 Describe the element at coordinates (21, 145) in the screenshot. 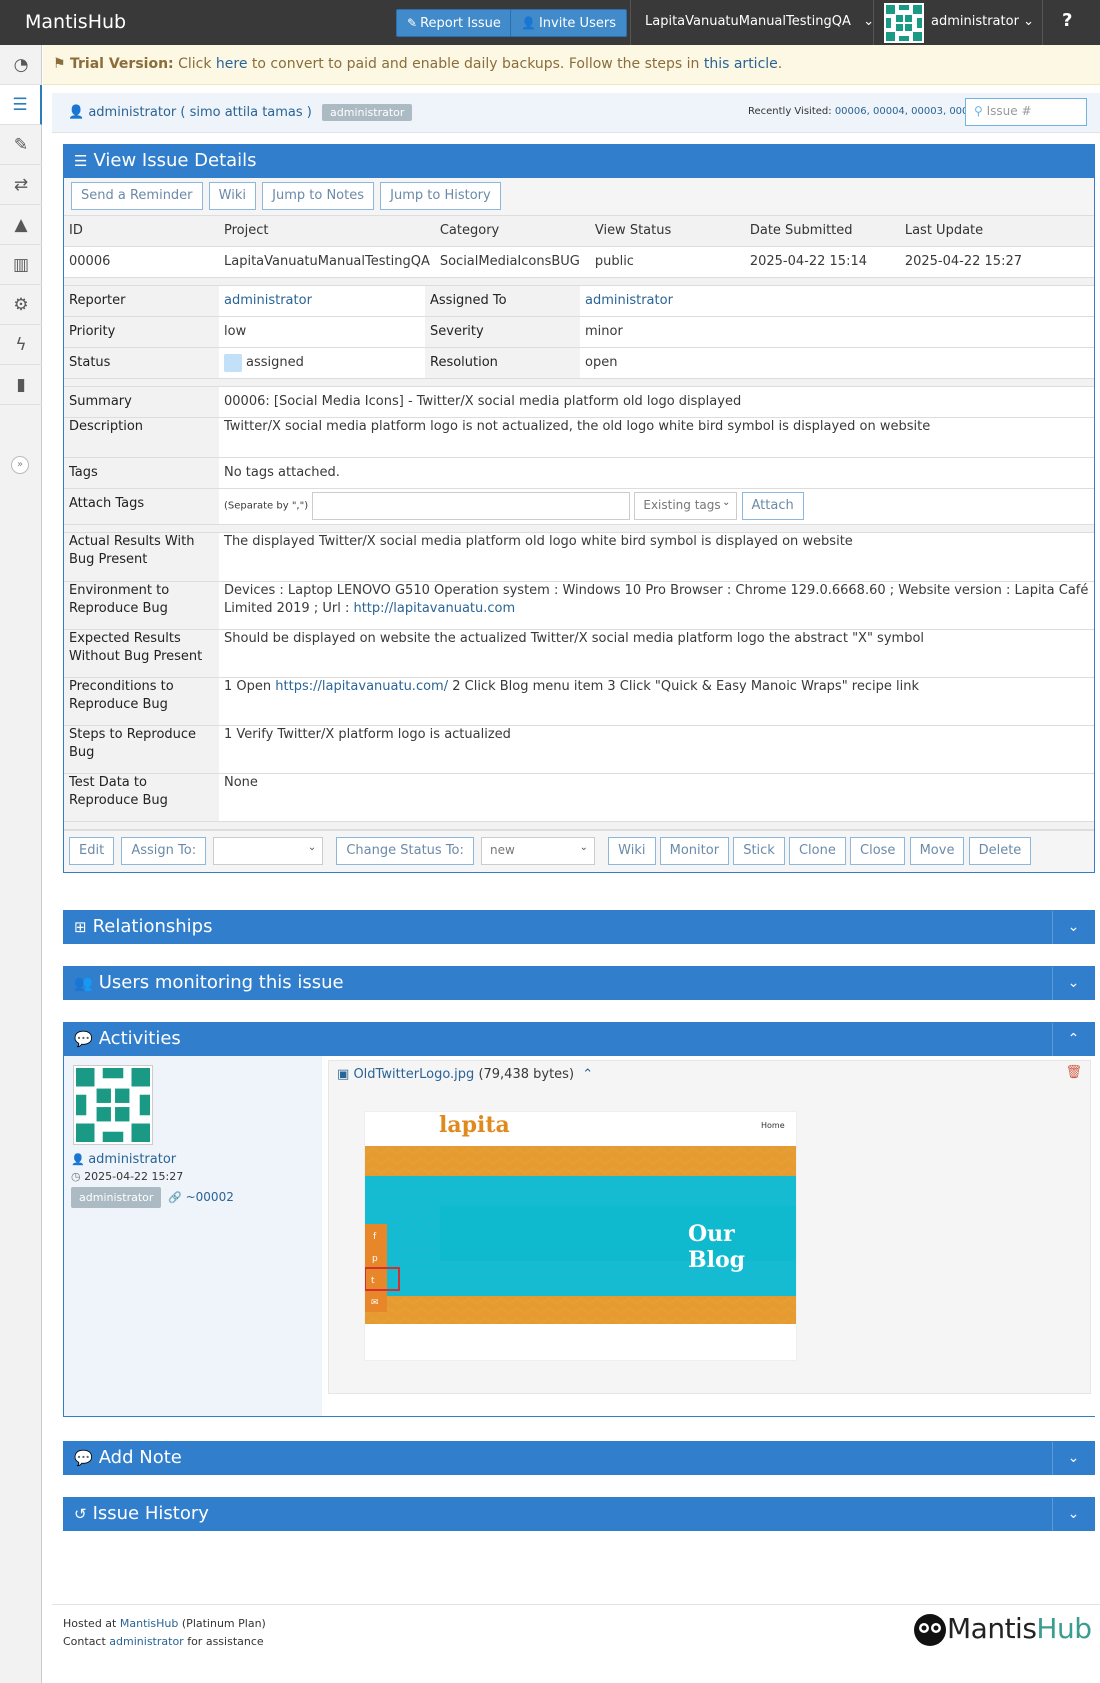

I see `sidebar-item-report-issue: ✎` at that location.